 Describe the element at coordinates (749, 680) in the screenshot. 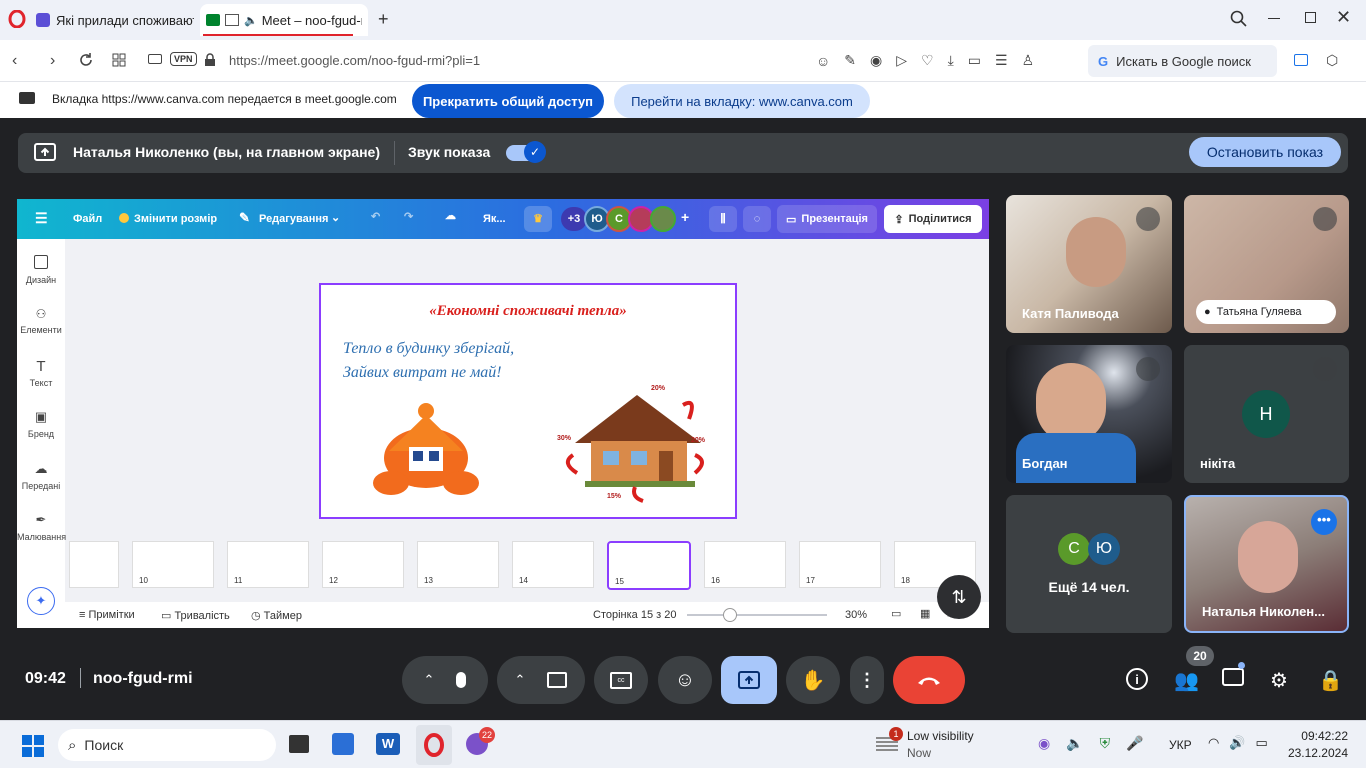

I see `present-now-button` at that location.